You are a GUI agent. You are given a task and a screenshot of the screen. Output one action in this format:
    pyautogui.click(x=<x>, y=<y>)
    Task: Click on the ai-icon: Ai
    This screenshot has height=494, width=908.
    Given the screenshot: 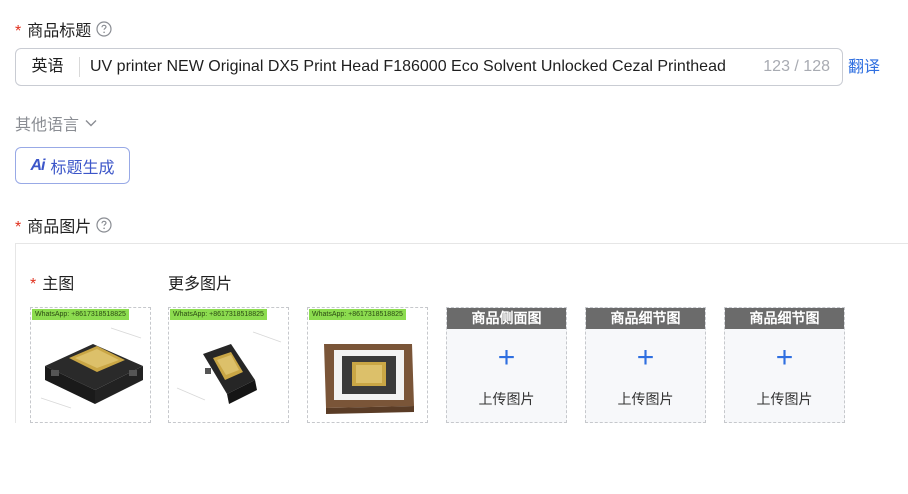 What is the action you would take?
    pyautogui.click(x=37, y=165)
    